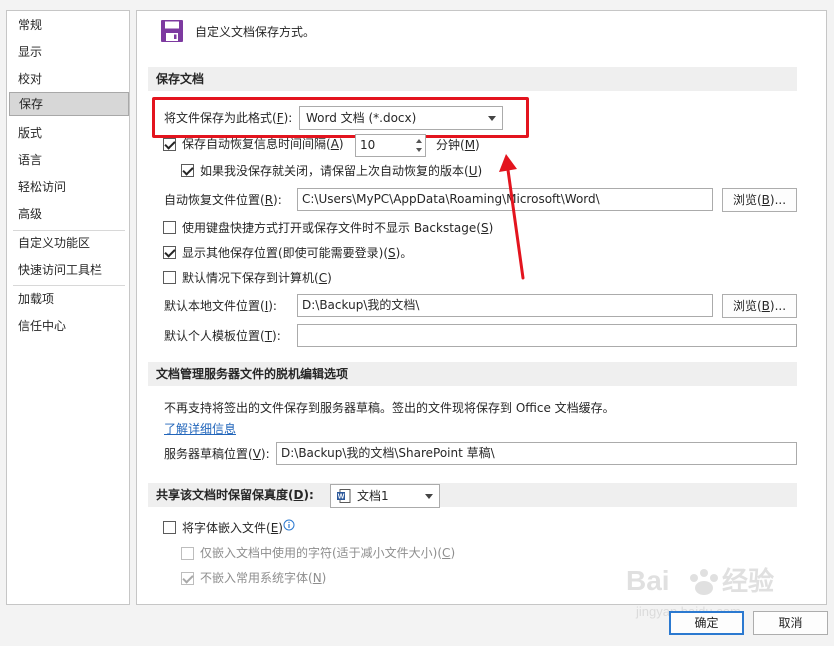 The width and height of the screenshot is (834, 646). I want to click on sidebar-item-label: 轻松访问, so click(42, 187).